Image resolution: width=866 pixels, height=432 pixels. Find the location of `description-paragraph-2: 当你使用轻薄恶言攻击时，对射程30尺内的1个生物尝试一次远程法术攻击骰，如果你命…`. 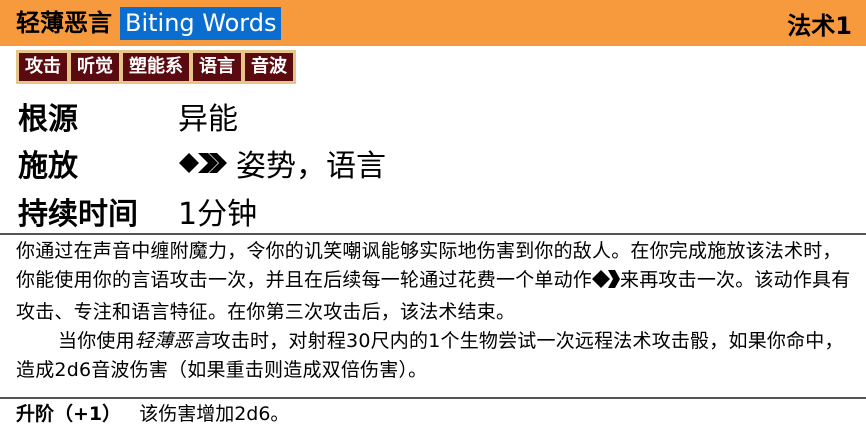

description-paragraph-2: 当你使用轻薄恶言攻击时，对射程30尺内的1个生物尝试一次远程法术攻击骰，如果你命… is located at coordinates (435, 356).